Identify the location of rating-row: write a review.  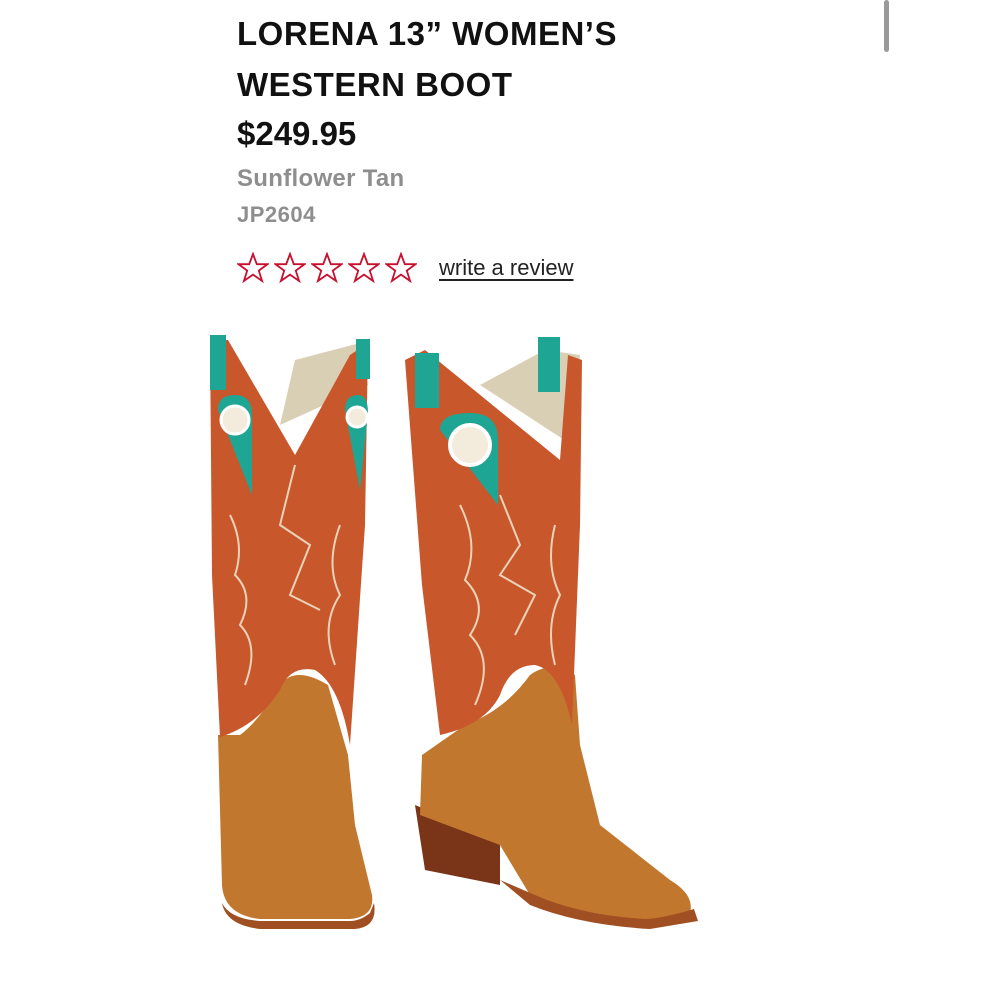
(497, 268).